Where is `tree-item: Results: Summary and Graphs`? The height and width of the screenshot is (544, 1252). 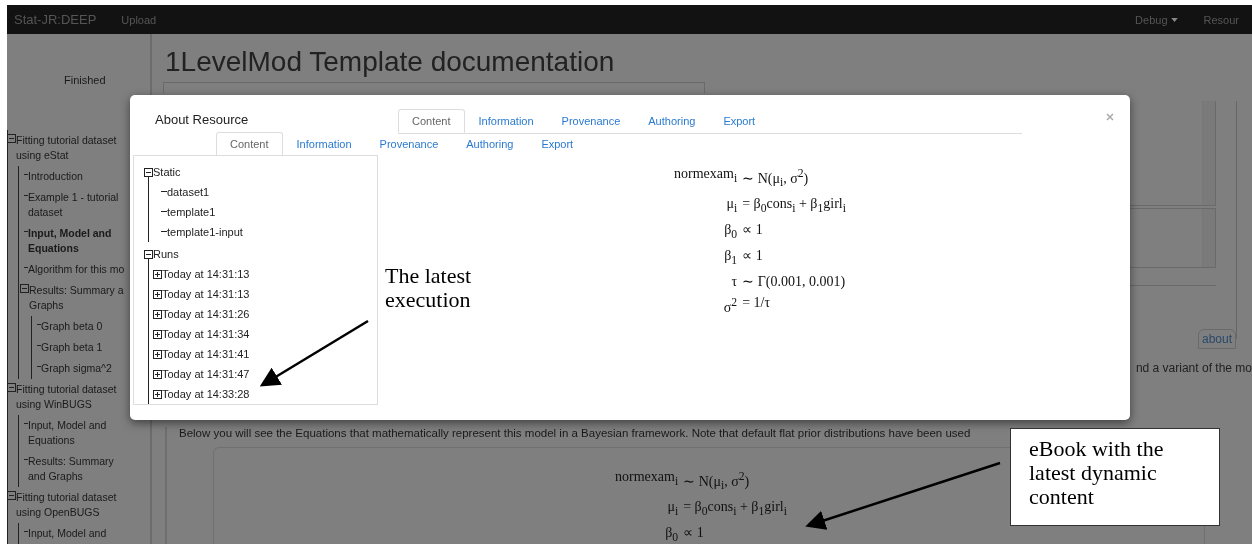
tree-item: Results: Summary and Graphs is located at coordinates (80, 469).